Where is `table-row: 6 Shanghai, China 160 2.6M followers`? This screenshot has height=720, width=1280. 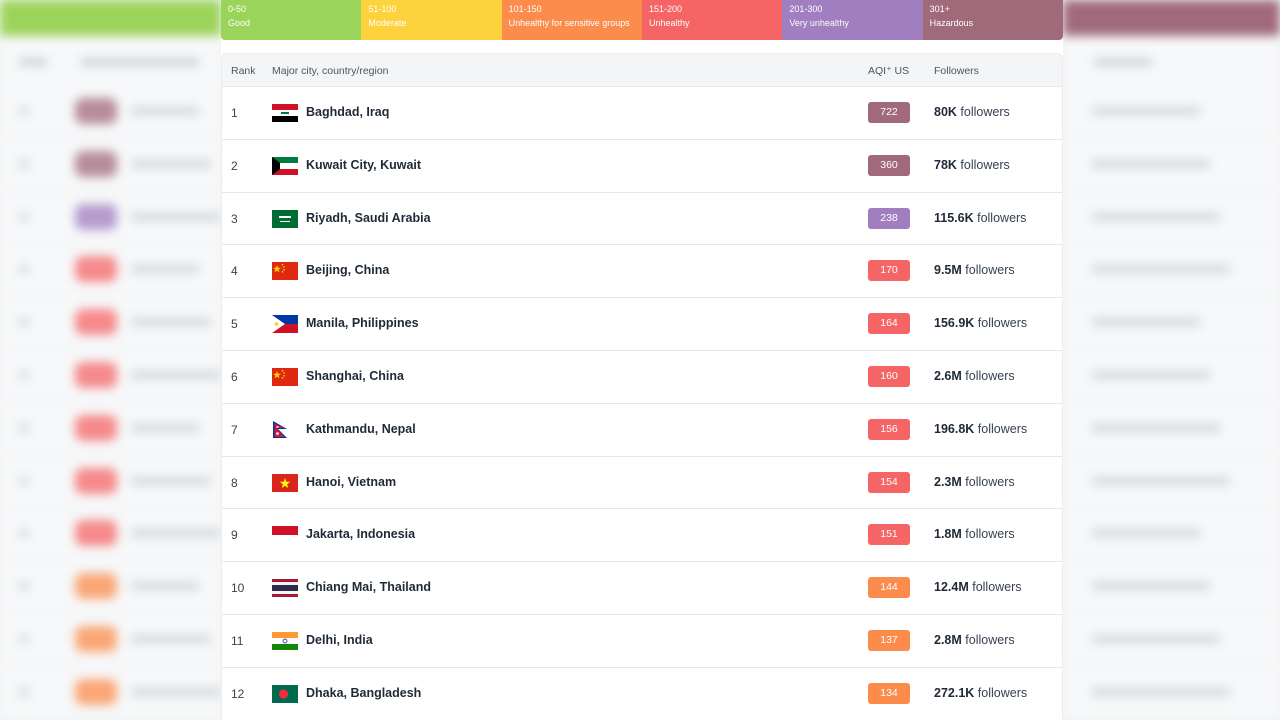 table-row: 6 Shanghai, China 160 2.6M followers is located at coordinates (642, 376).